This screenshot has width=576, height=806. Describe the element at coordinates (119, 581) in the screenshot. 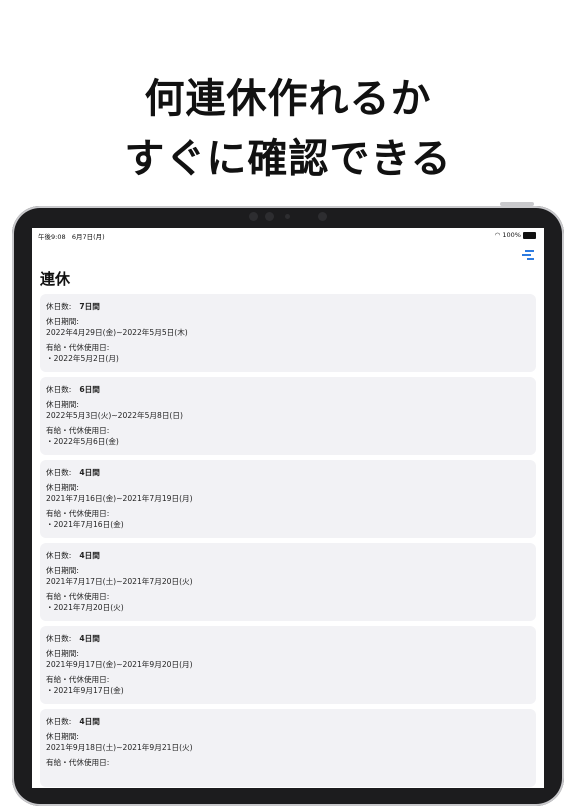

I see `period-value: 2021年7月17日(土)~2021年7月20日(火)` at that location.